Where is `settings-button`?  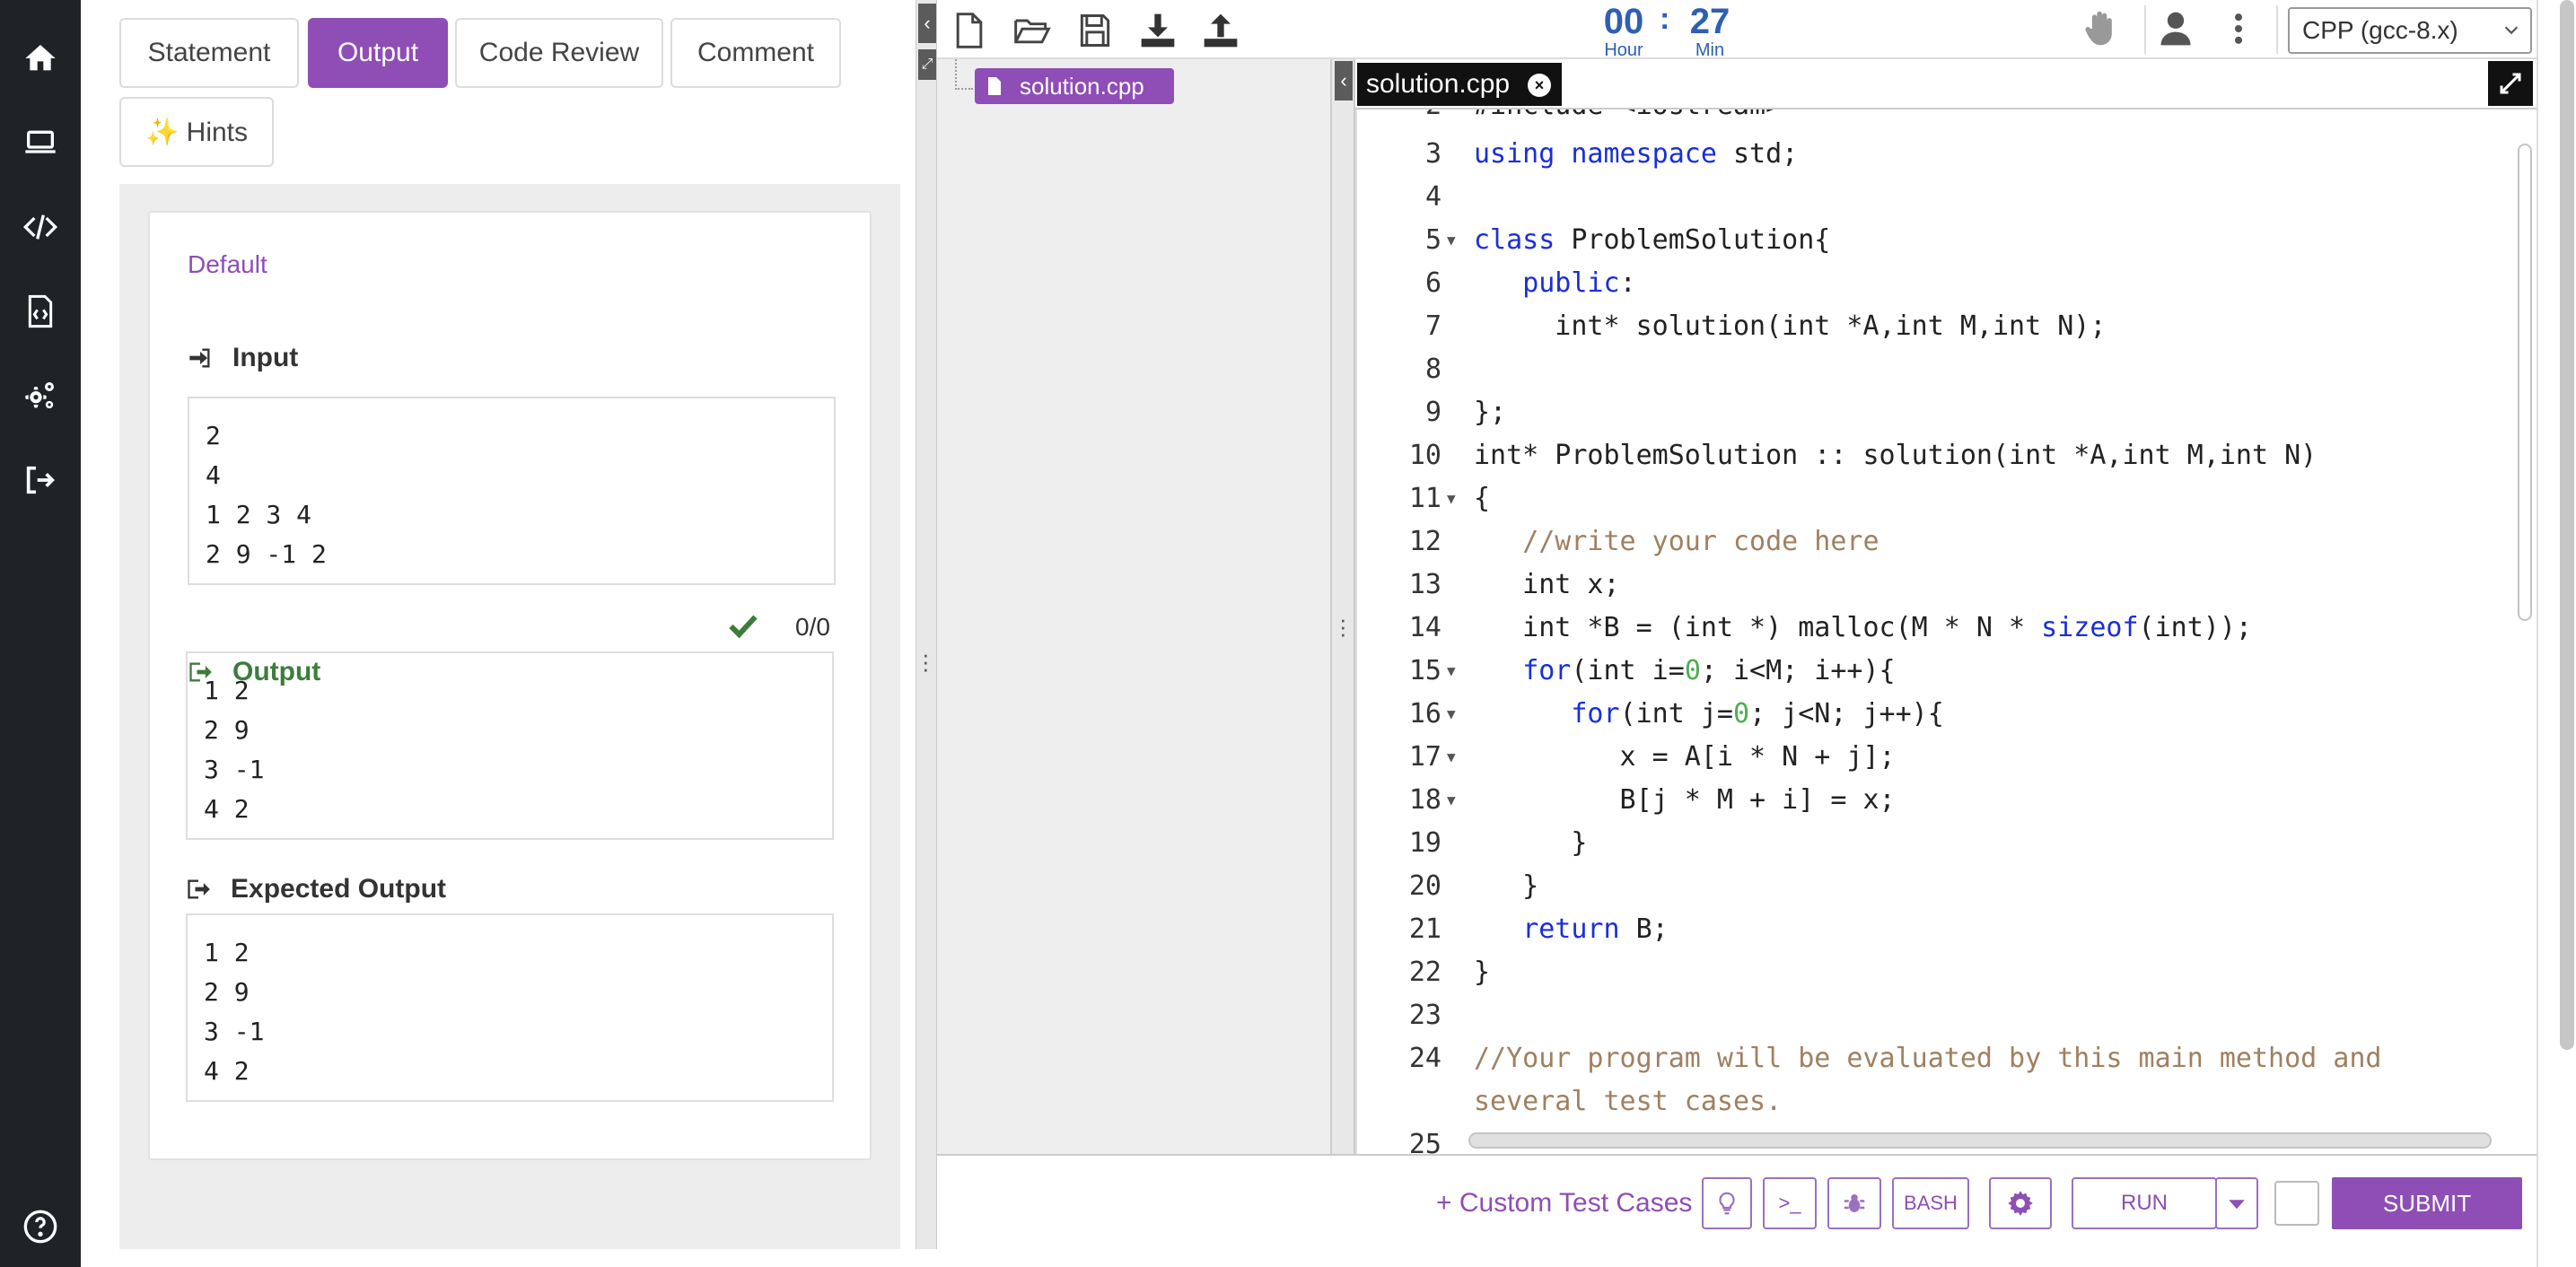
settings-button is located at coordinates (2021, 1203).